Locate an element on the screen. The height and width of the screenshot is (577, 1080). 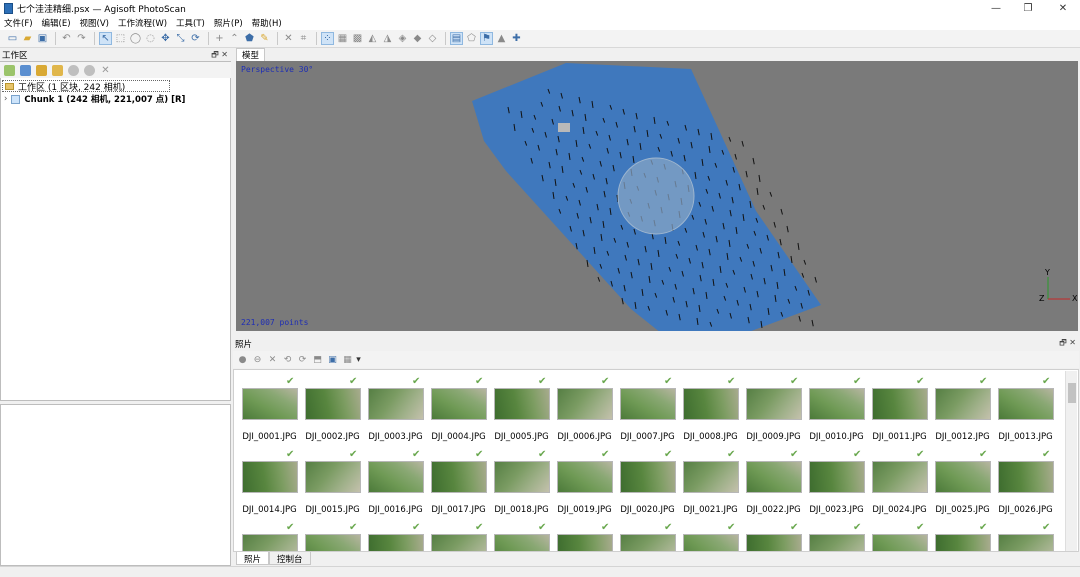
add-chunk-icon is located at coordinates (9, 70).